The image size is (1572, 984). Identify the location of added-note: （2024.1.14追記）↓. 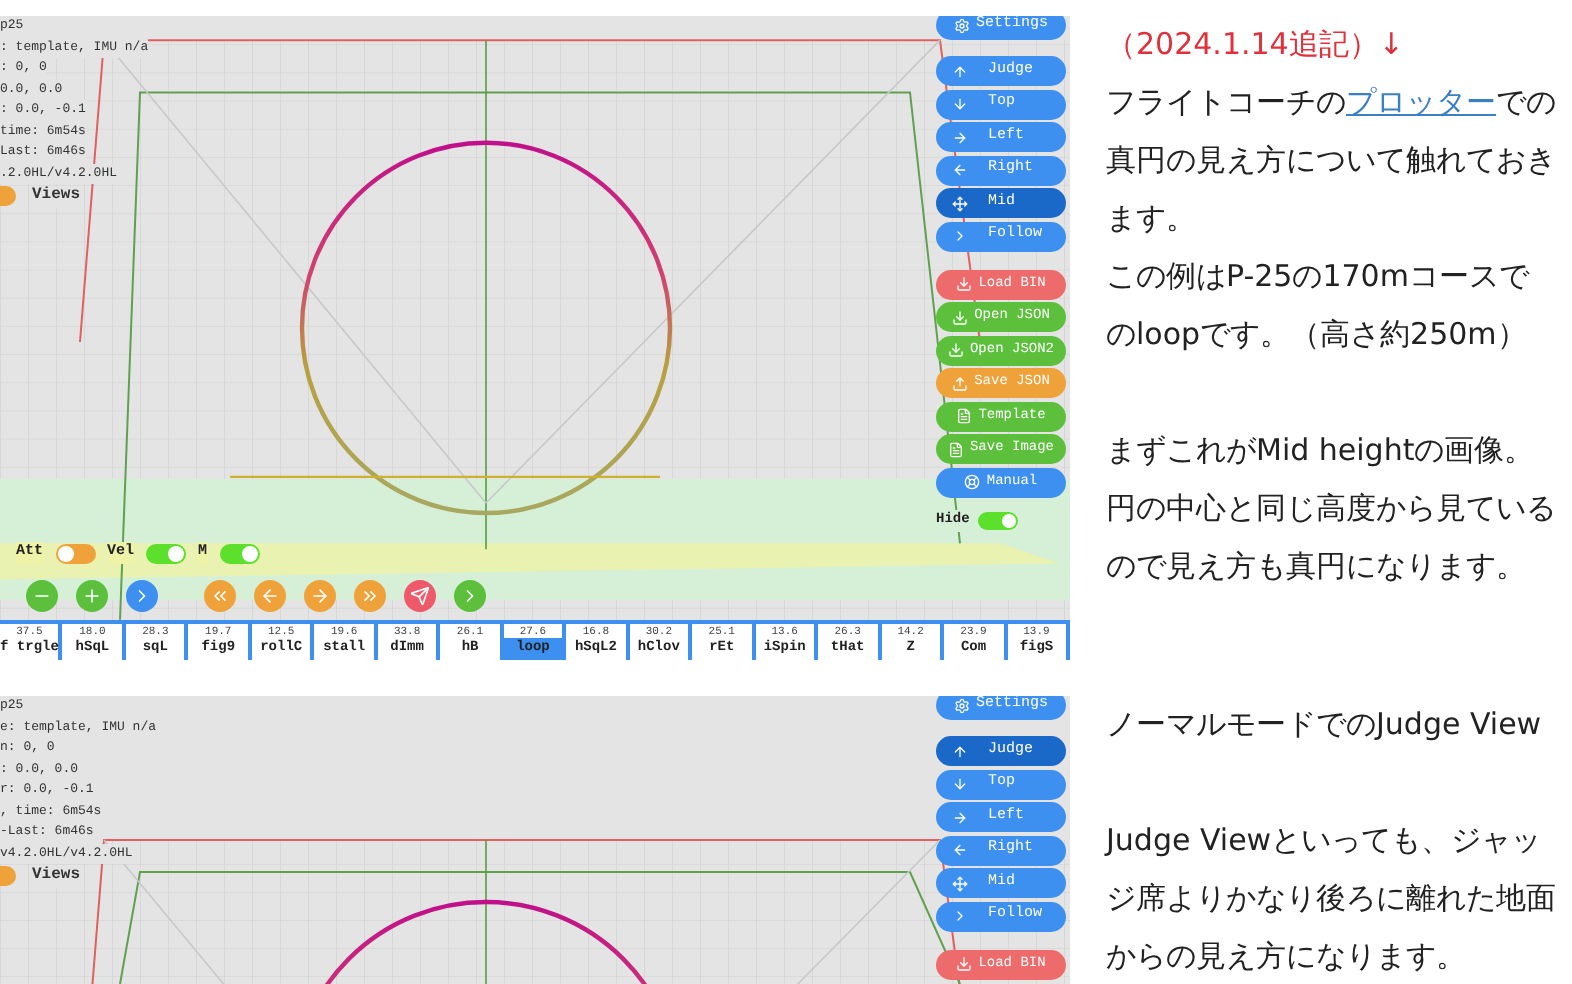
(1256, 45).